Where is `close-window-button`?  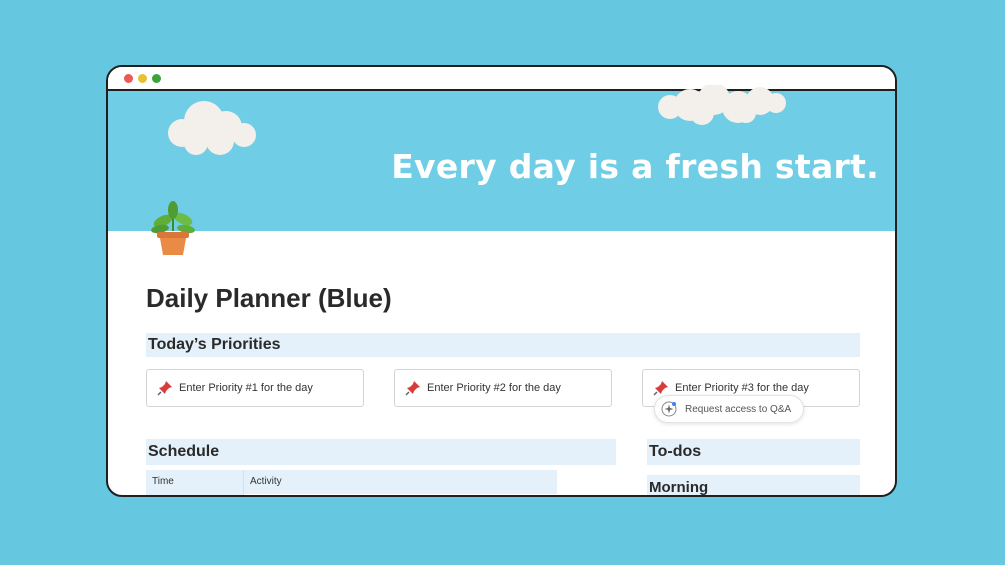
close-window-button is located at coordinates (128, 78).